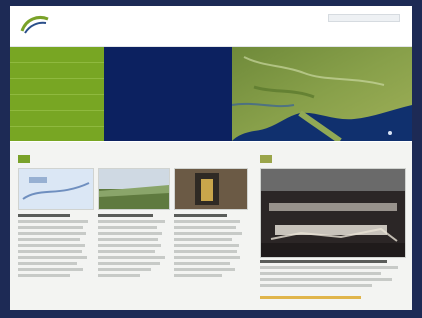 The width and height of the screenshot is (422, 318). I want to click on bottom-tag-strip, so click(335, 307).